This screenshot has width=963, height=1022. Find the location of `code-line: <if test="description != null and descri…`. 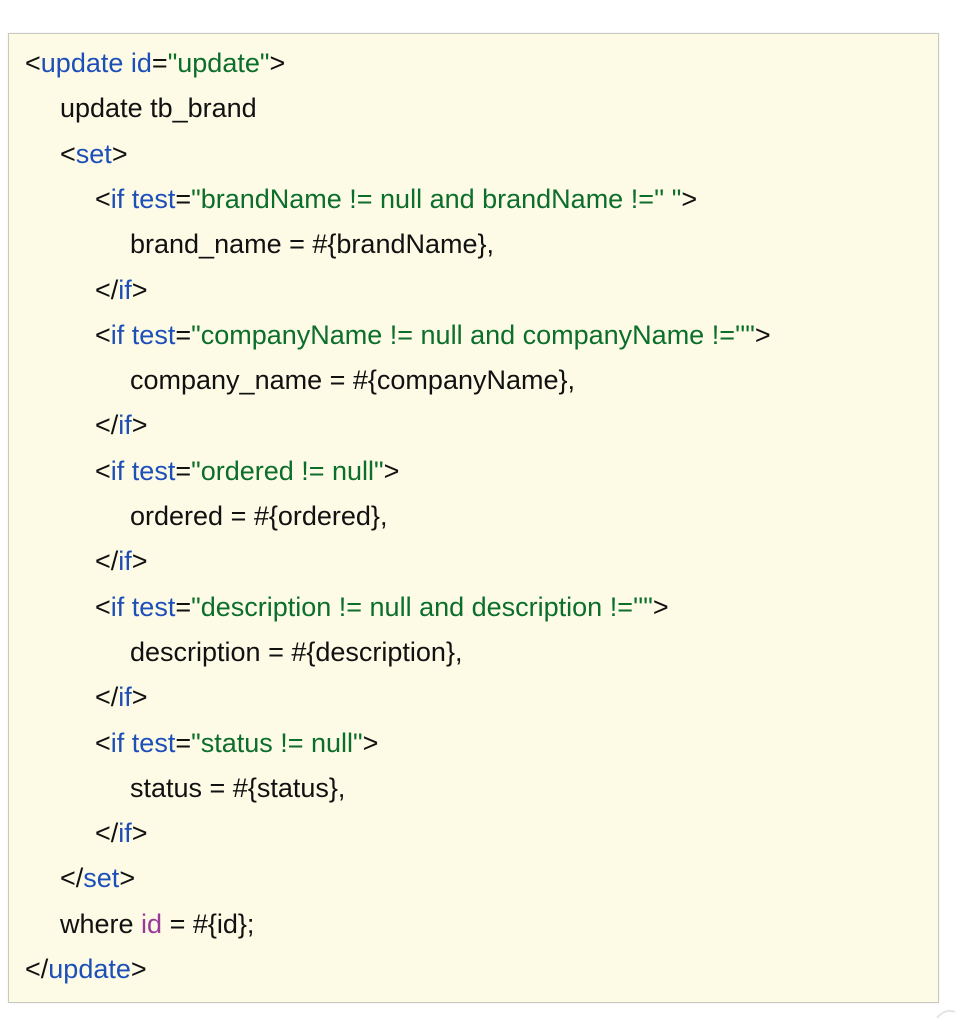

code-line: <if test="description != null and descri… is located at coordinates (382, 607).